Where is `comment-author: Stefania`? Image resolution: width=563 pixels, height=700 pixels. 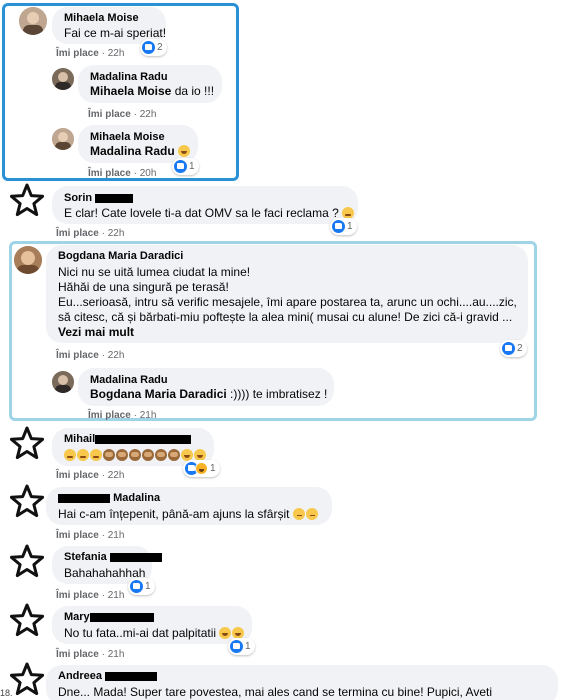 comment-author: Stefania is located at coordinates (113, 557).